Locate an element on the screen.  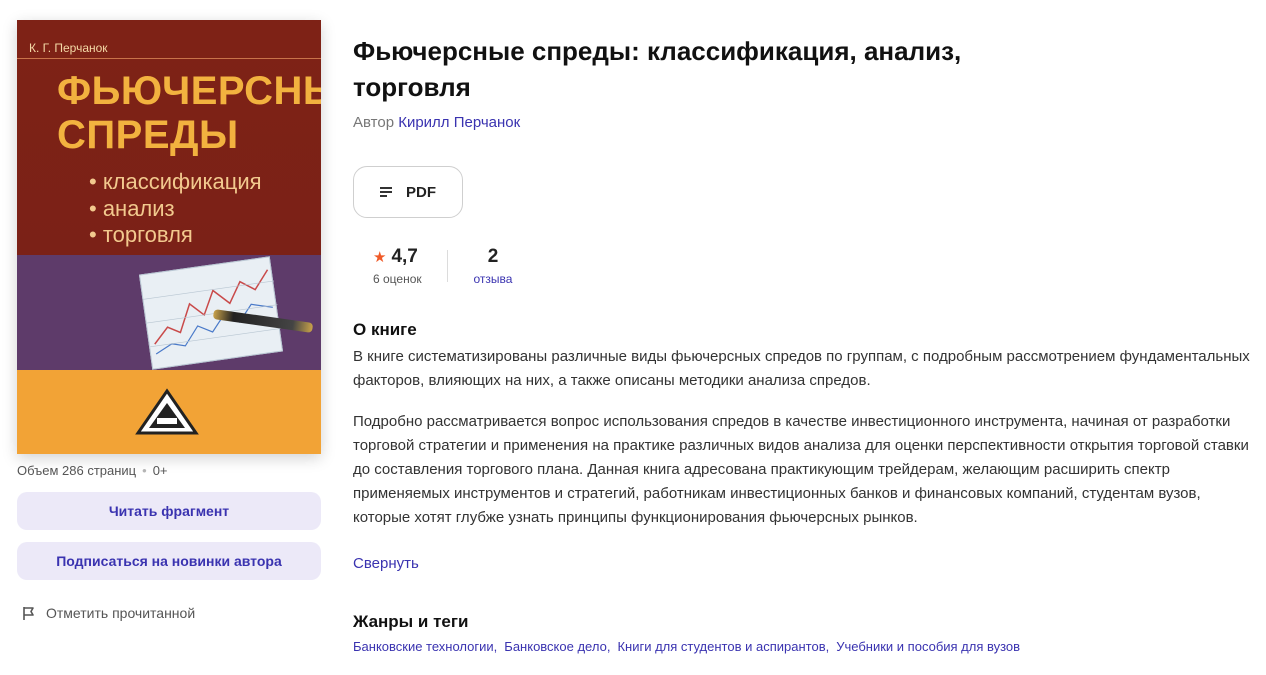
mark-read-button: Отметить прочитанной is located at coordinates (108, 613).